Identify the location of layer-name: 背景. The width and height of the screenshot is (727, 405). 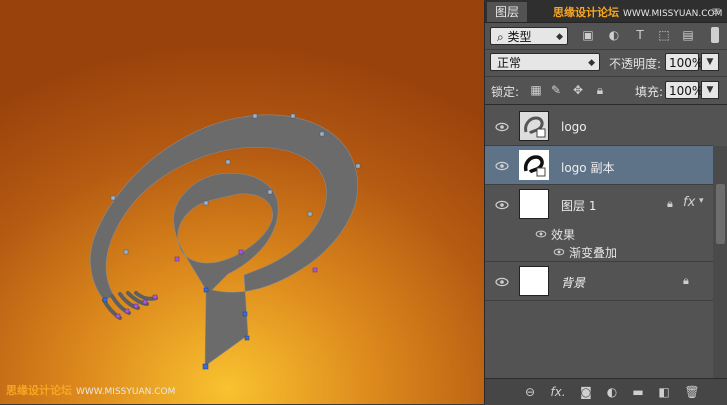
(573, 283).